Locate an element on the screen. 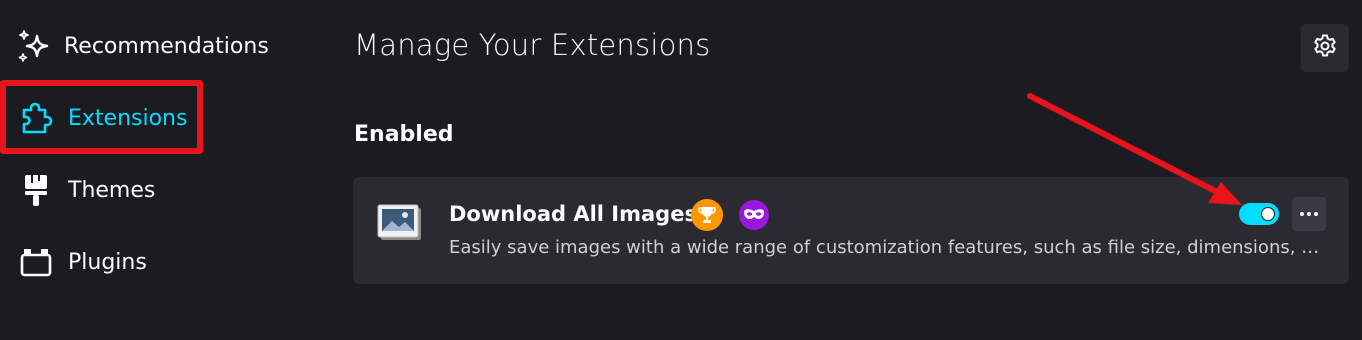 Image resolution: width=1362 pixels, height=340 pixels. extension-name: Download All Images is located at coordinates (573, 214).